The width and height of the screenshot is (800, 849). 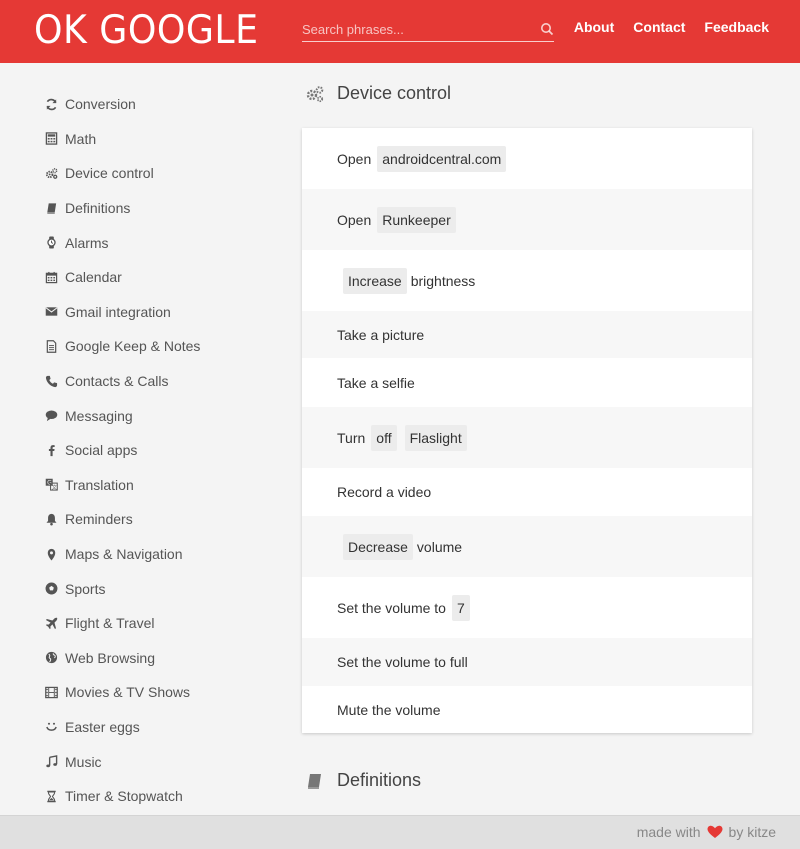 I want to click on sidebar-item-label: Conversion, so click(x=100, y=104).